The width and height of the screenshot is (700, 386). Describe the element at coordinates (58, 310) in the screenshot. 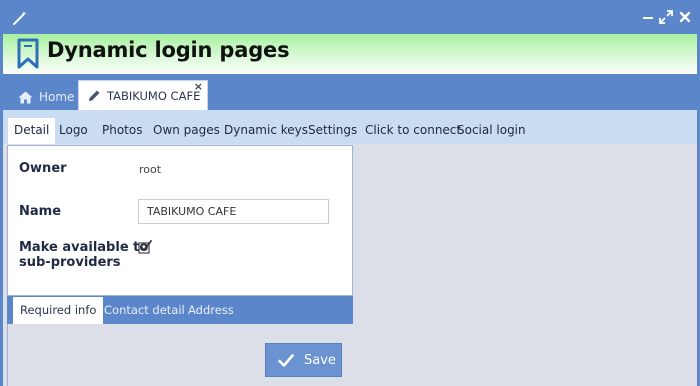

I see `tab-required-info: Required info` at that location.